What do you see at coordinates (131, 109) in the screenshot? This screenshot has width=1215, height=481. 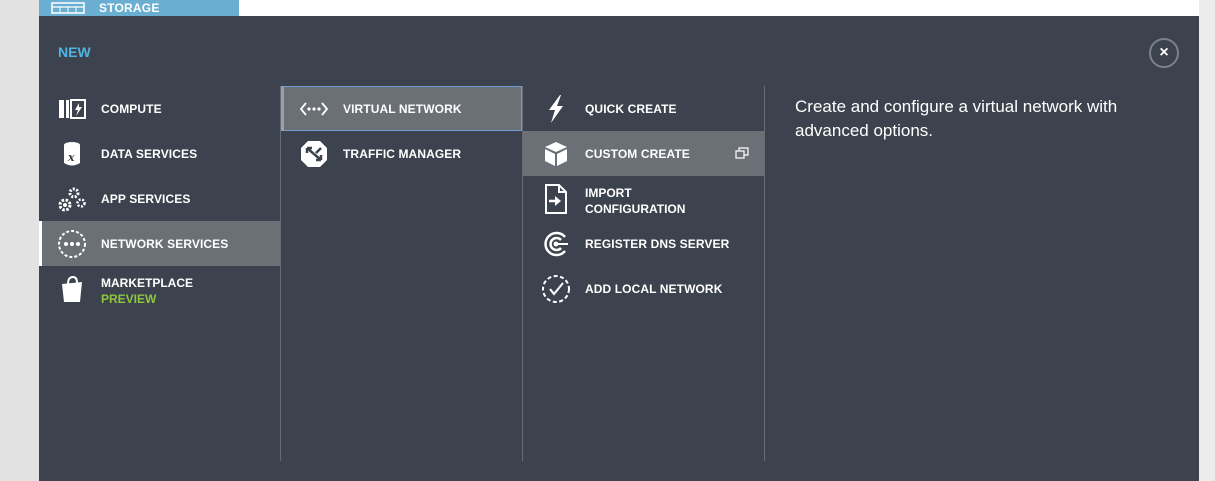 I see `category-label: COMPUTE` at bounding box center [131, 109].